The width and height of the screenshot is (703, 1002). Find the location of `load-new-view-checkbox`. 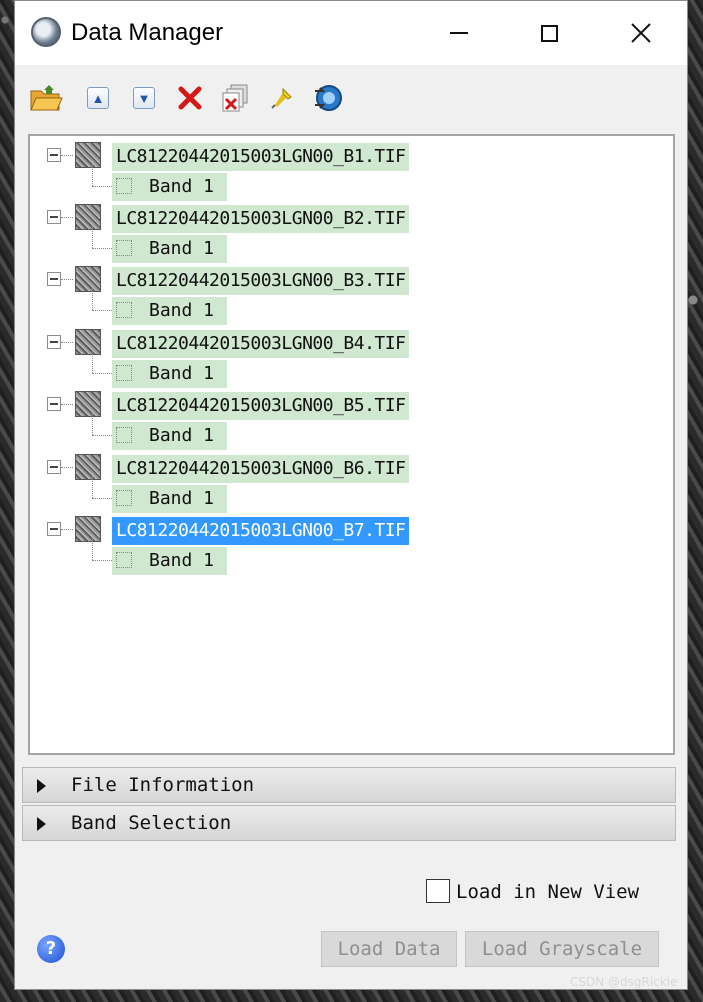

load-new-view-checkbox is located at coordinates (438, 891).